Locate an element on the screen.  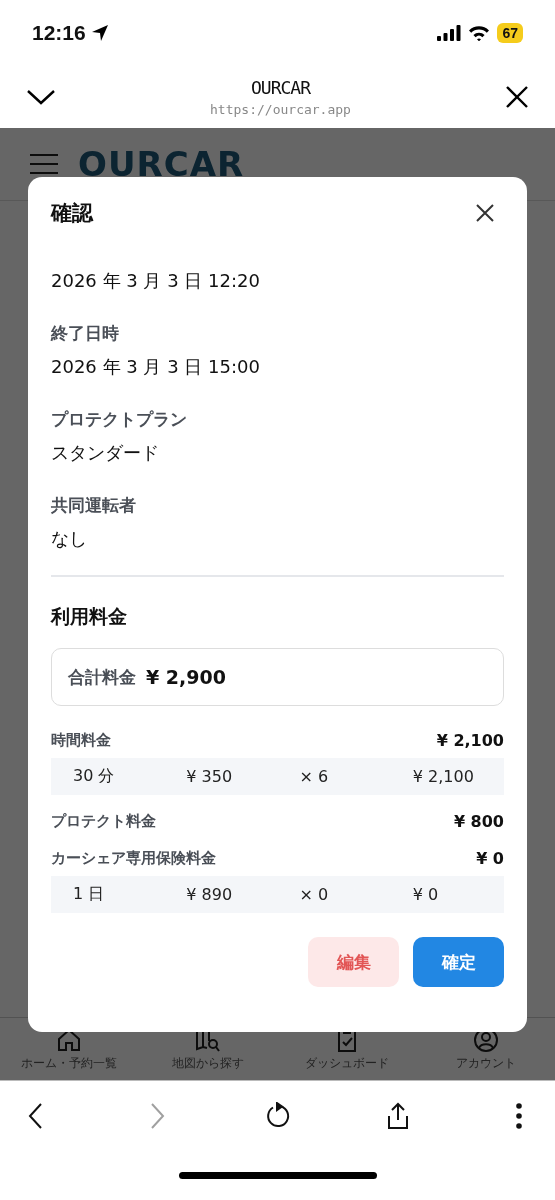
breakdown-cell-text: 30 分 is located at coordinates (94, 776).